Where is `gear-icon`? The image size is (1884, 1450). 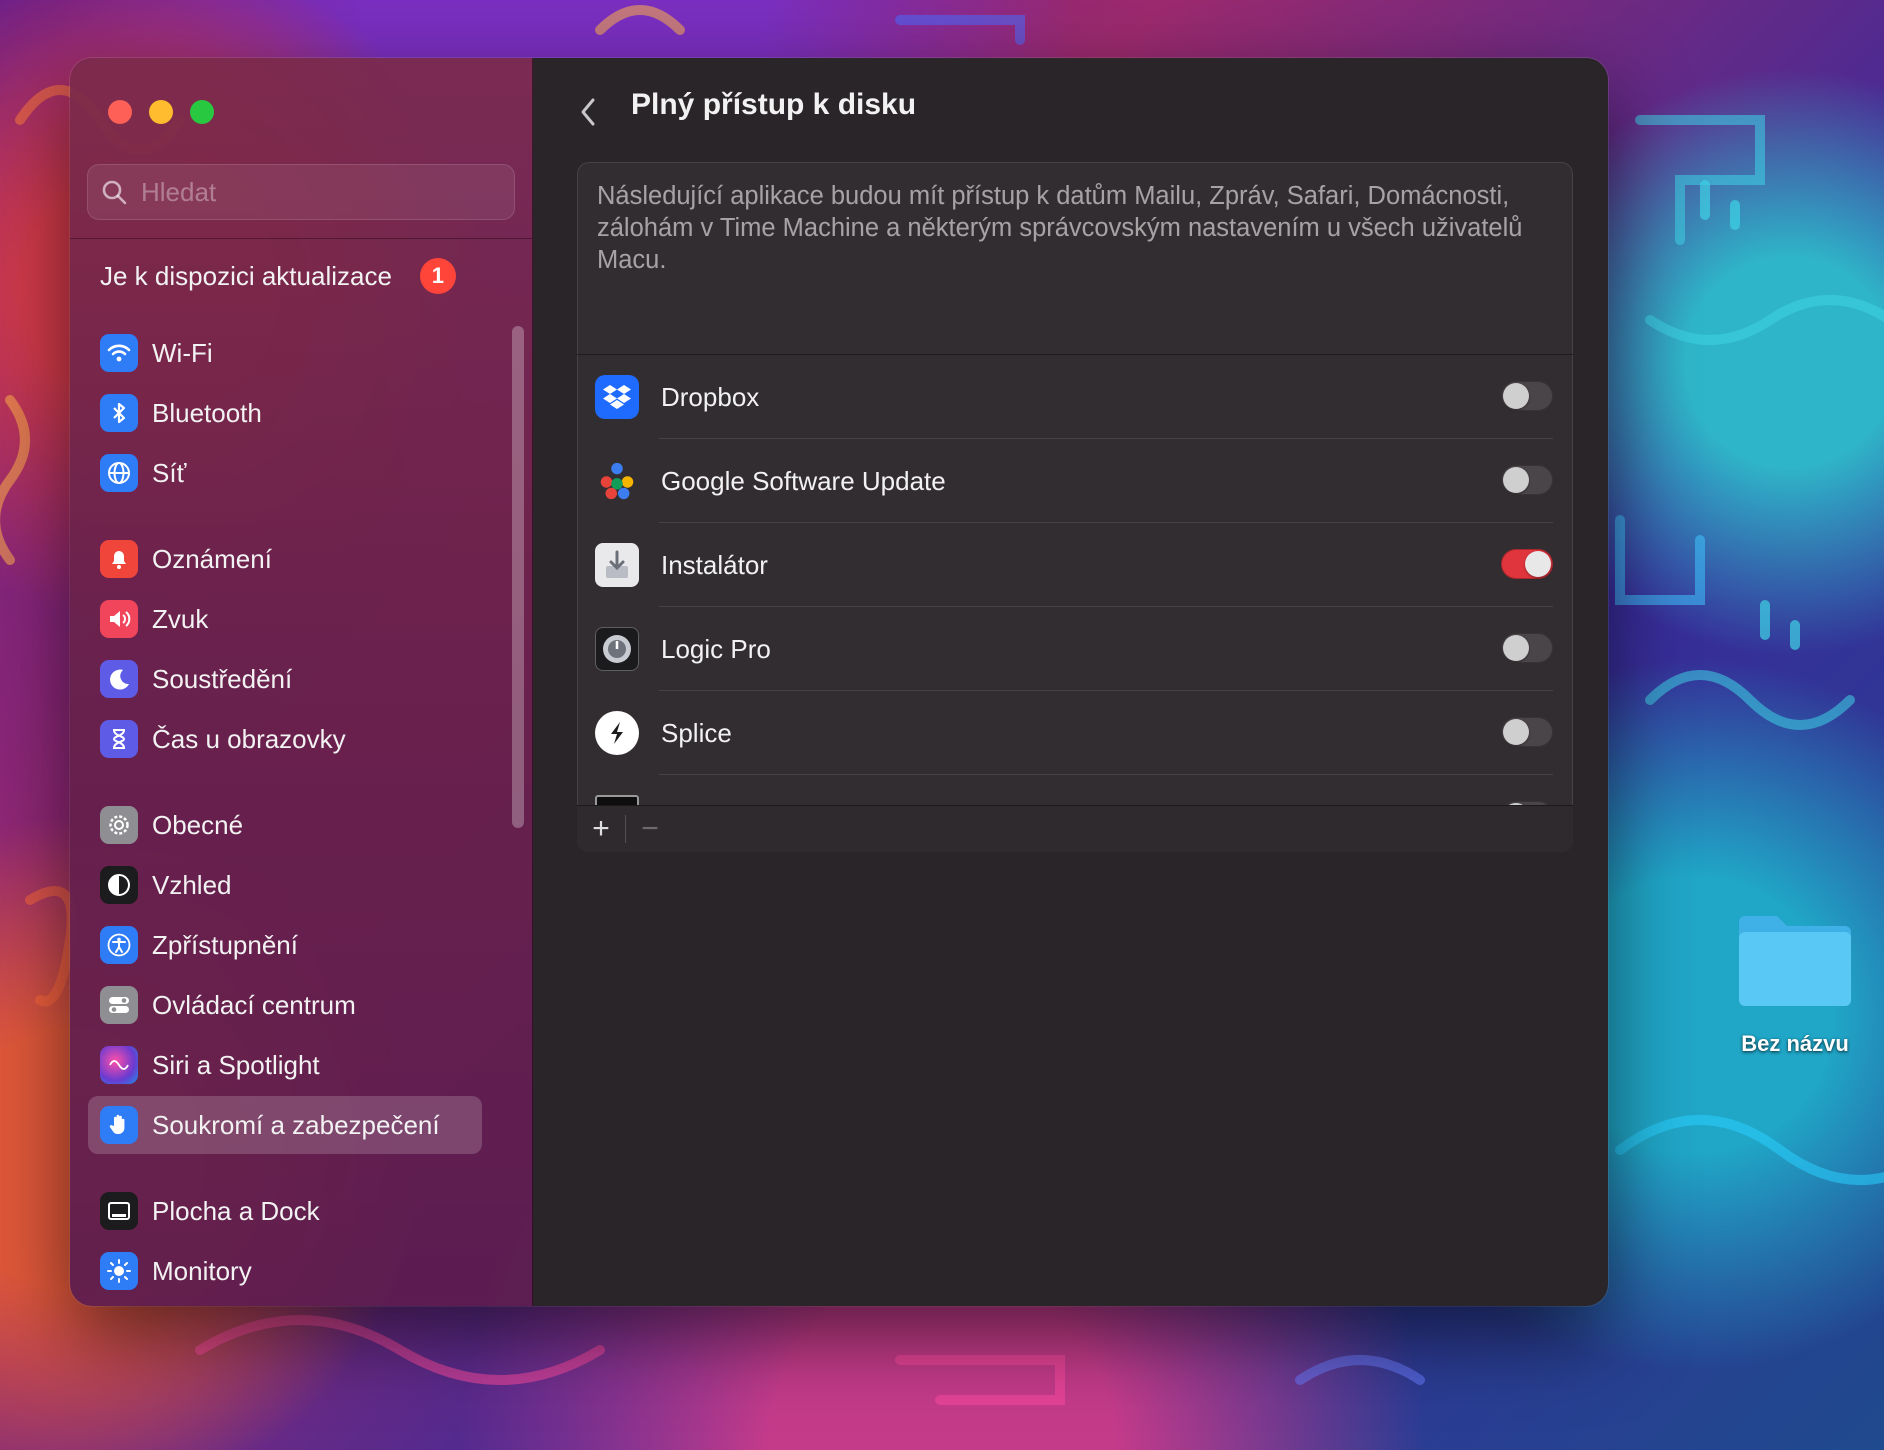 gear-icon is located at coordinates (119, 825).